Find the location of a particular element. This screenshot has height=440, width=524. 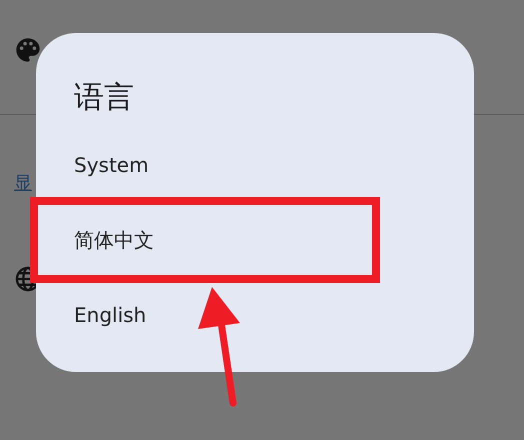

language-option: System is located at coordinates (255, 165).